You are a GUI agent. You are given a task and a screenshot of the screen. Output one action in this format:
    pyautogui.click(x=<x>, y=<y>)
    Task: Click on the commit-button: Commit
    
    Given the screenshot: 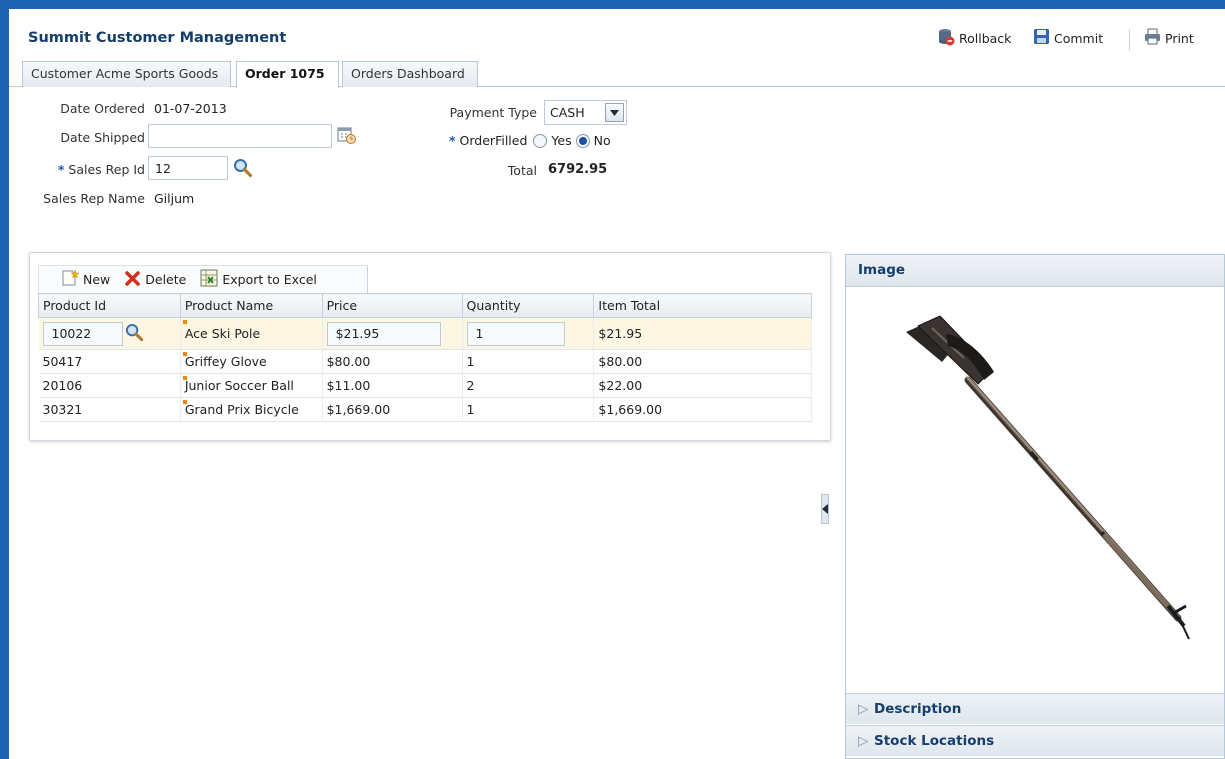 What is the action you would take?
    pyautogui.click(x=1068, y=38)
    